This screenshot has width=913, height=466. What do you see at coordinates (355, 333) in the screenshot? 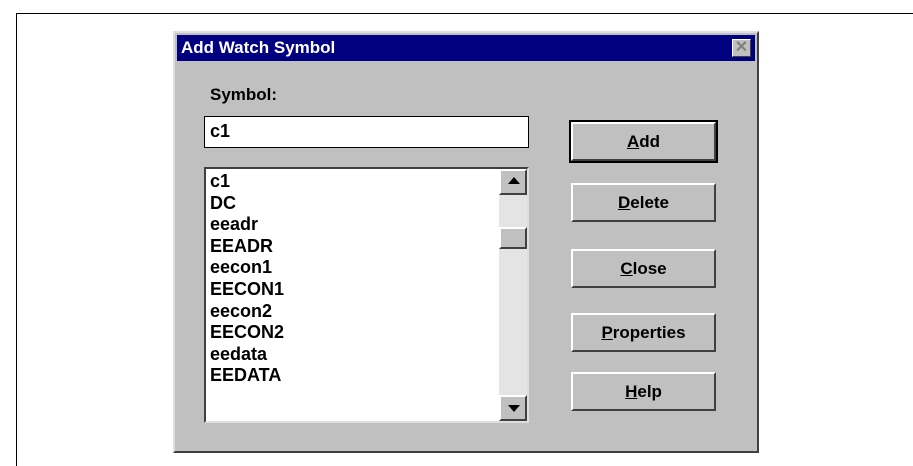
I see `list-item: EECON2` at bounding box center [355, 333].